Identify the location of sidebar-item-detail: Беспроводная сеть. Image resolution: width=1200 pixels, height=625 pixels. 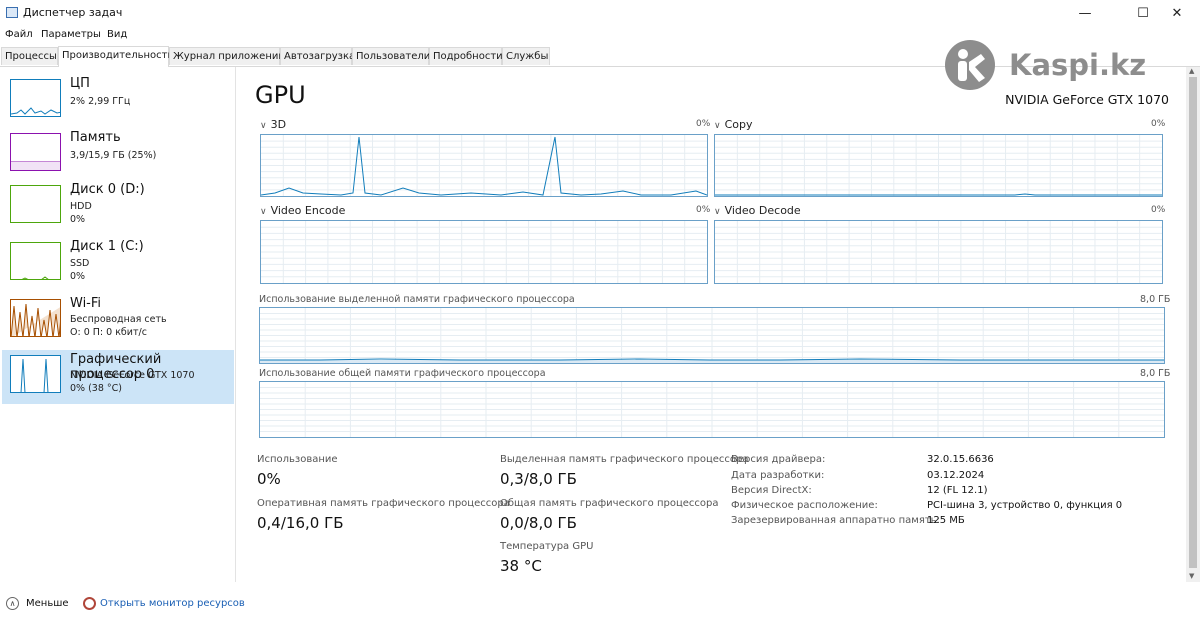
(118, 319).